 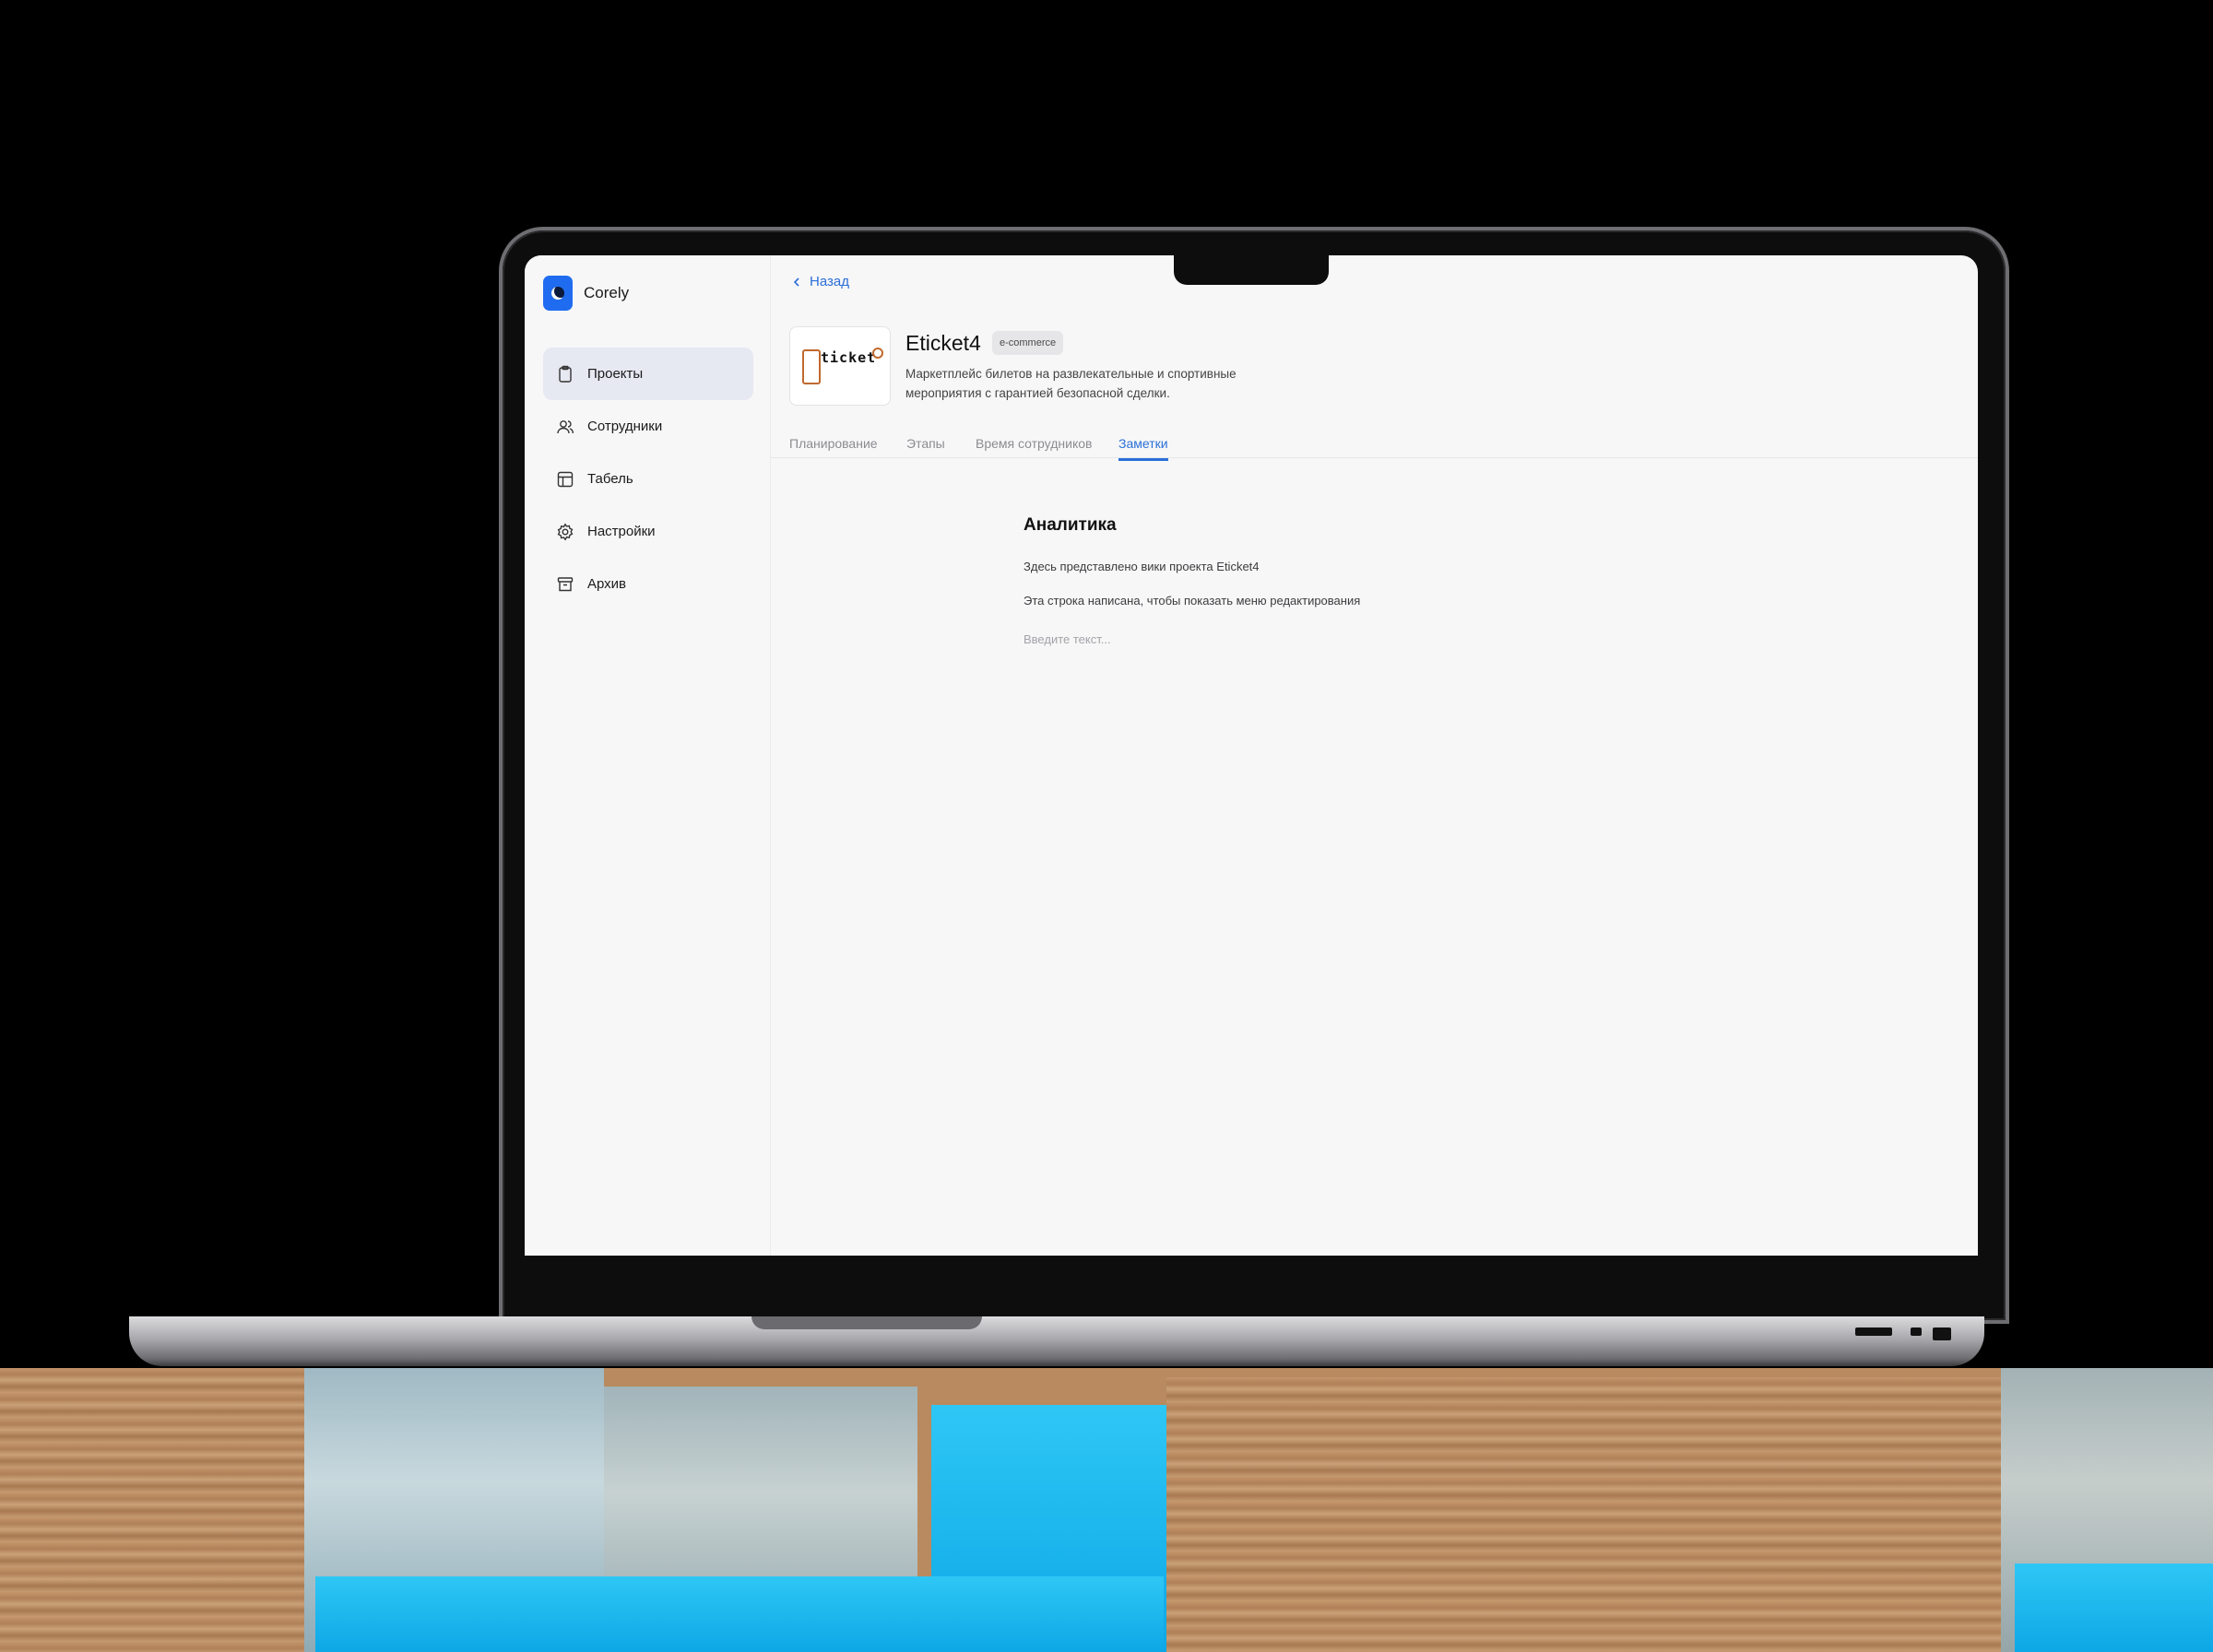 What do you see at coordinates (833, 446) in the screenshot?
I see `tab-planning: Планирование` at bounding box center [833, 446].